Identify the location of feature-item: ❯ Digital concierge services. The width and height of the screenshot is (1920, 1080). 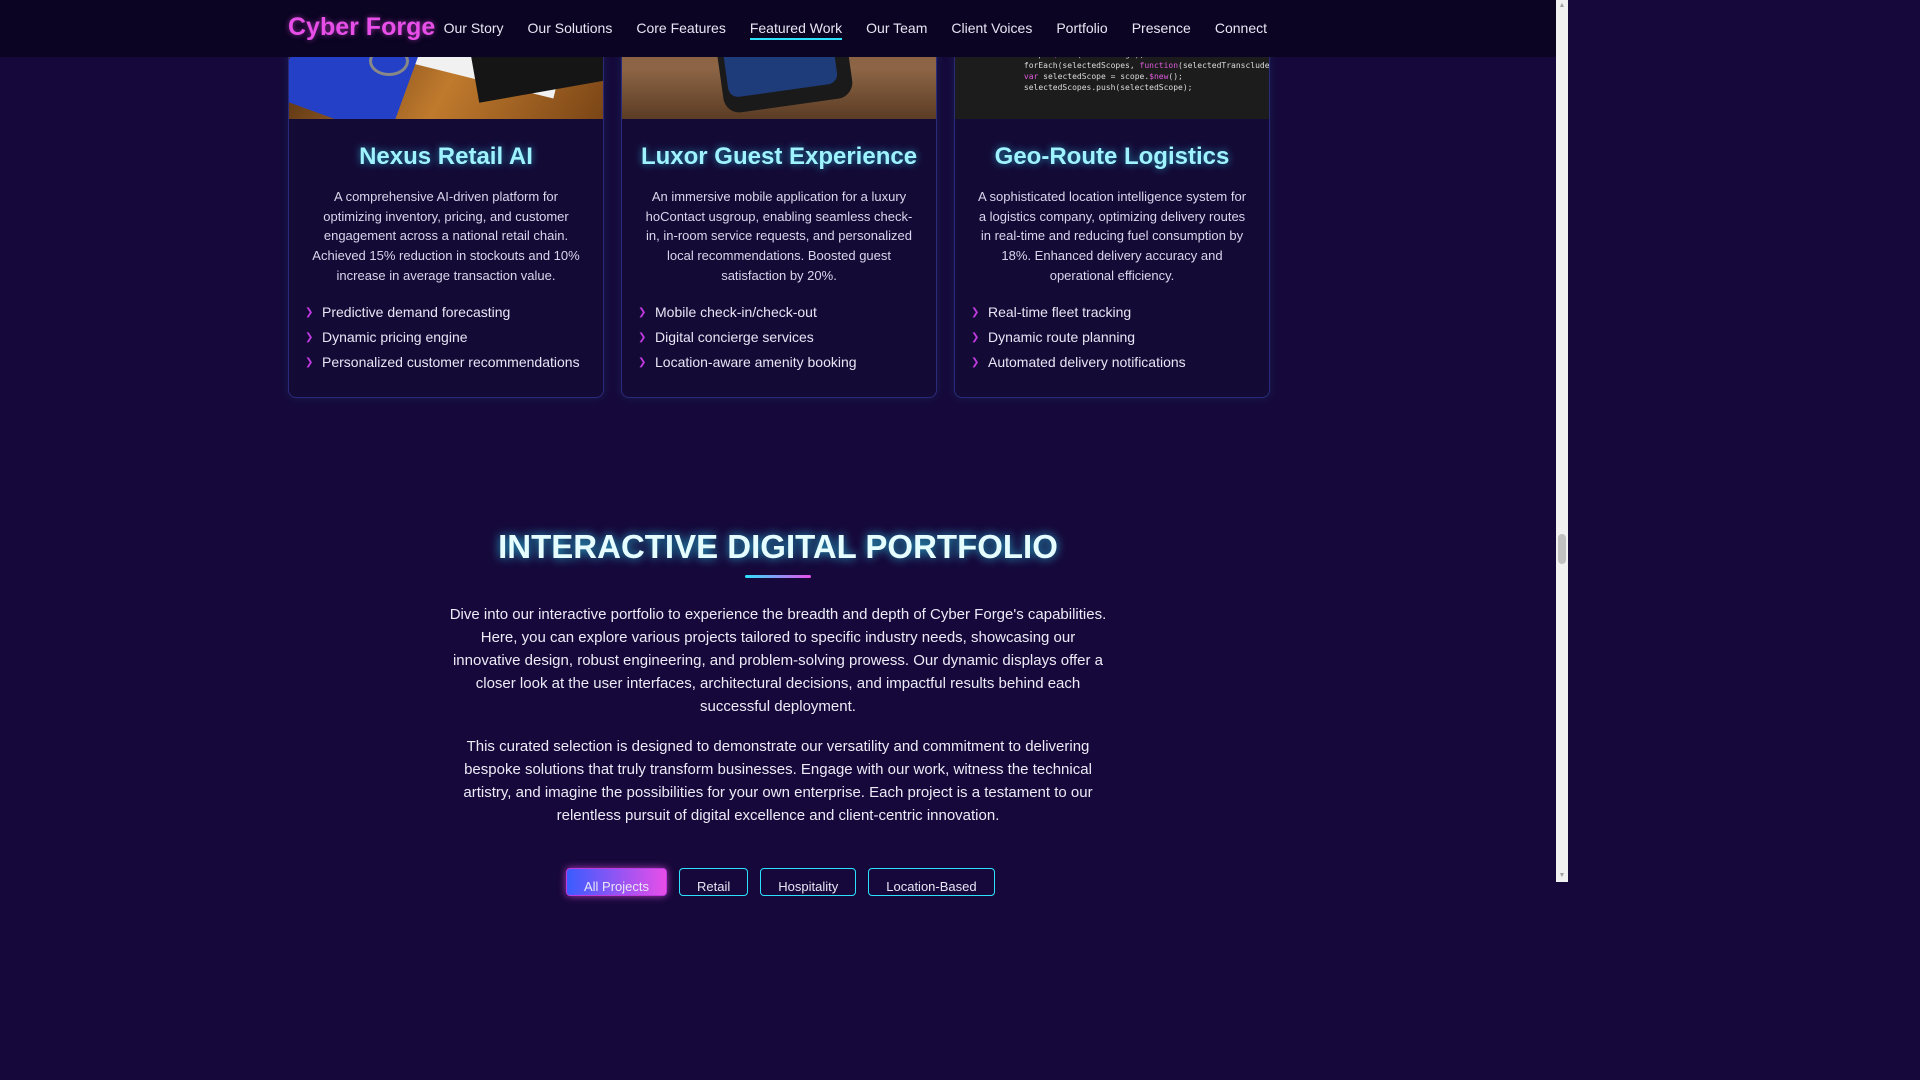
(726, 337).